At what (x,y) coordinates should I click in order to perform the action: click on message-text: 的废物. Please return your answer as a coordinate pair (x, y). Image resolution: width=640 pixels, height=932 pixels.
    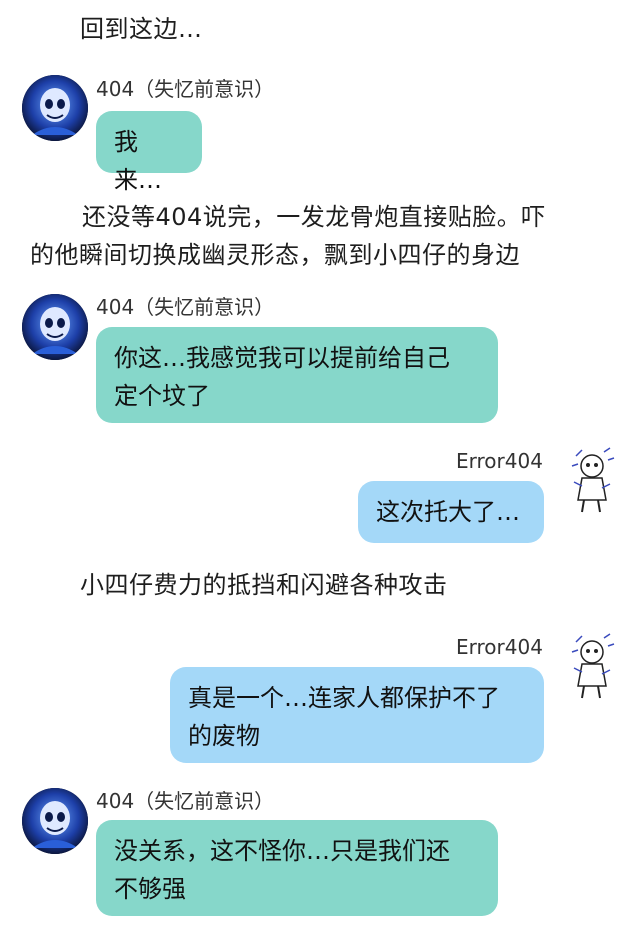
    Looking at the image, I should click on (224, 736).